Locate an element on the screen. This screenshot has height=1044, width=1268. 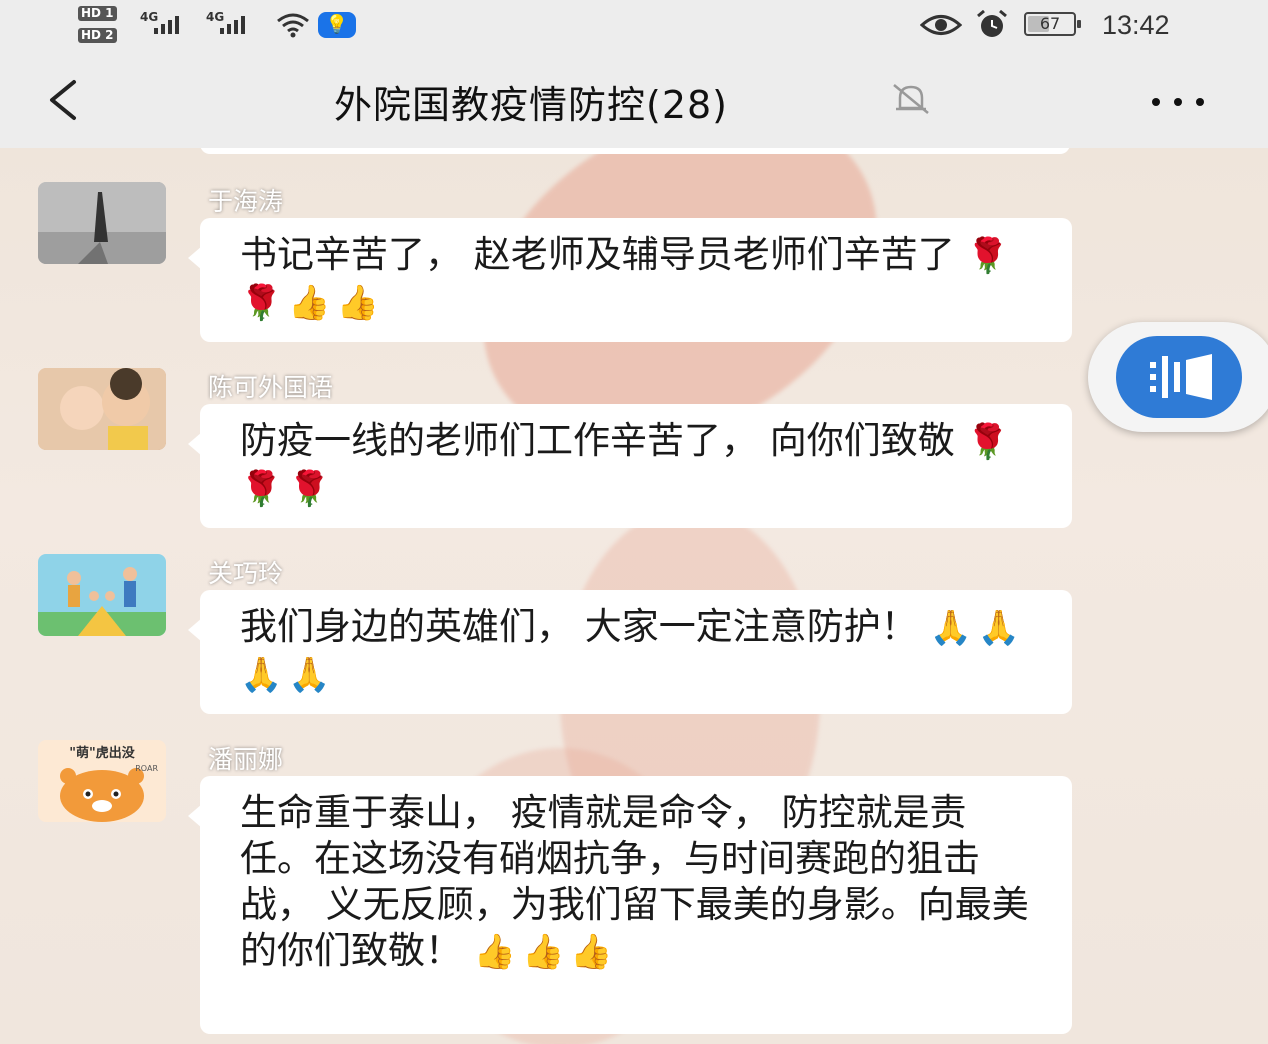
message-text: 书记辛苦了， 赵老师及辅导员老师们辛苦了 is located at coordinates (597, 254).